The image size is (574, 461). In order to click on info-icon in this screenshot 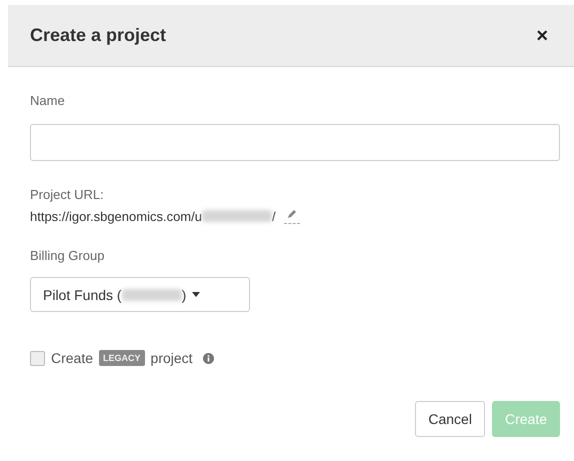, I will do `click(208, 358)`.